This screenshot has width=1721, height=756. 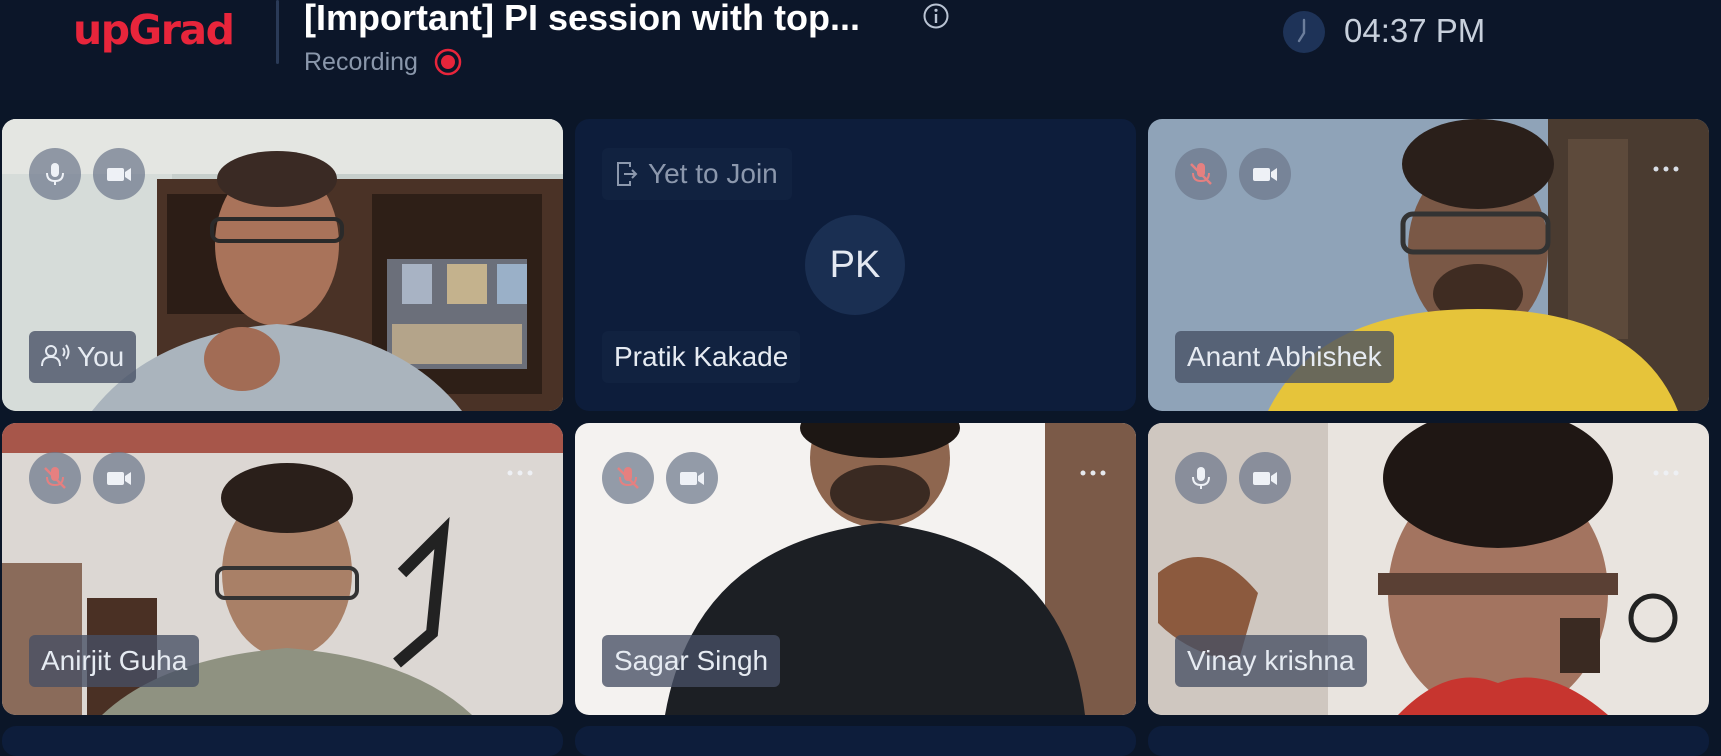 I want to click on participant-tile-pending: Yet to Join PK Pratik Kakade, so click(x=855, y=265).